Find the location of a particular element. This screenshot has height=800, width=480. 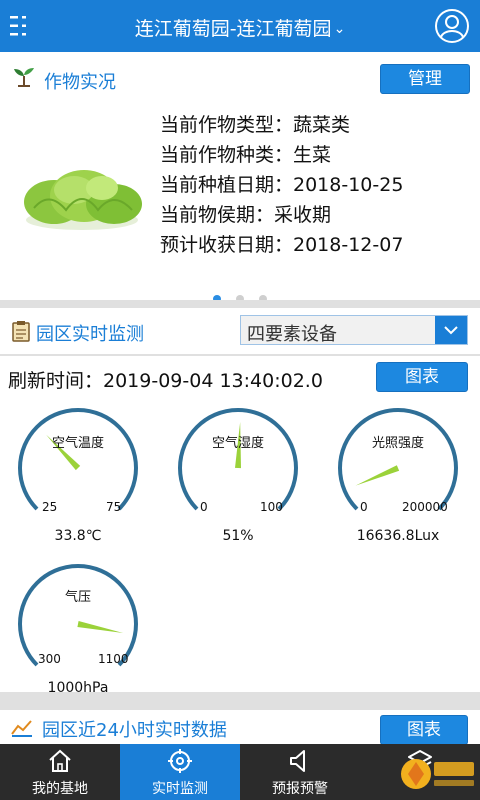

gauge-min: 300 is located at coordinates (49, 659).